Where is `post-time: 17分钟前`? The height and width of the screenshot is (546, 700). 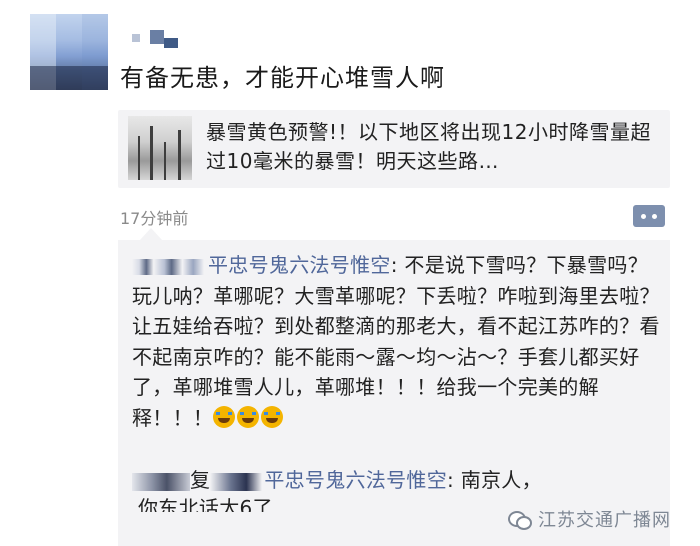 post-time: 17分钟前 is located at coordinates (154, 218).